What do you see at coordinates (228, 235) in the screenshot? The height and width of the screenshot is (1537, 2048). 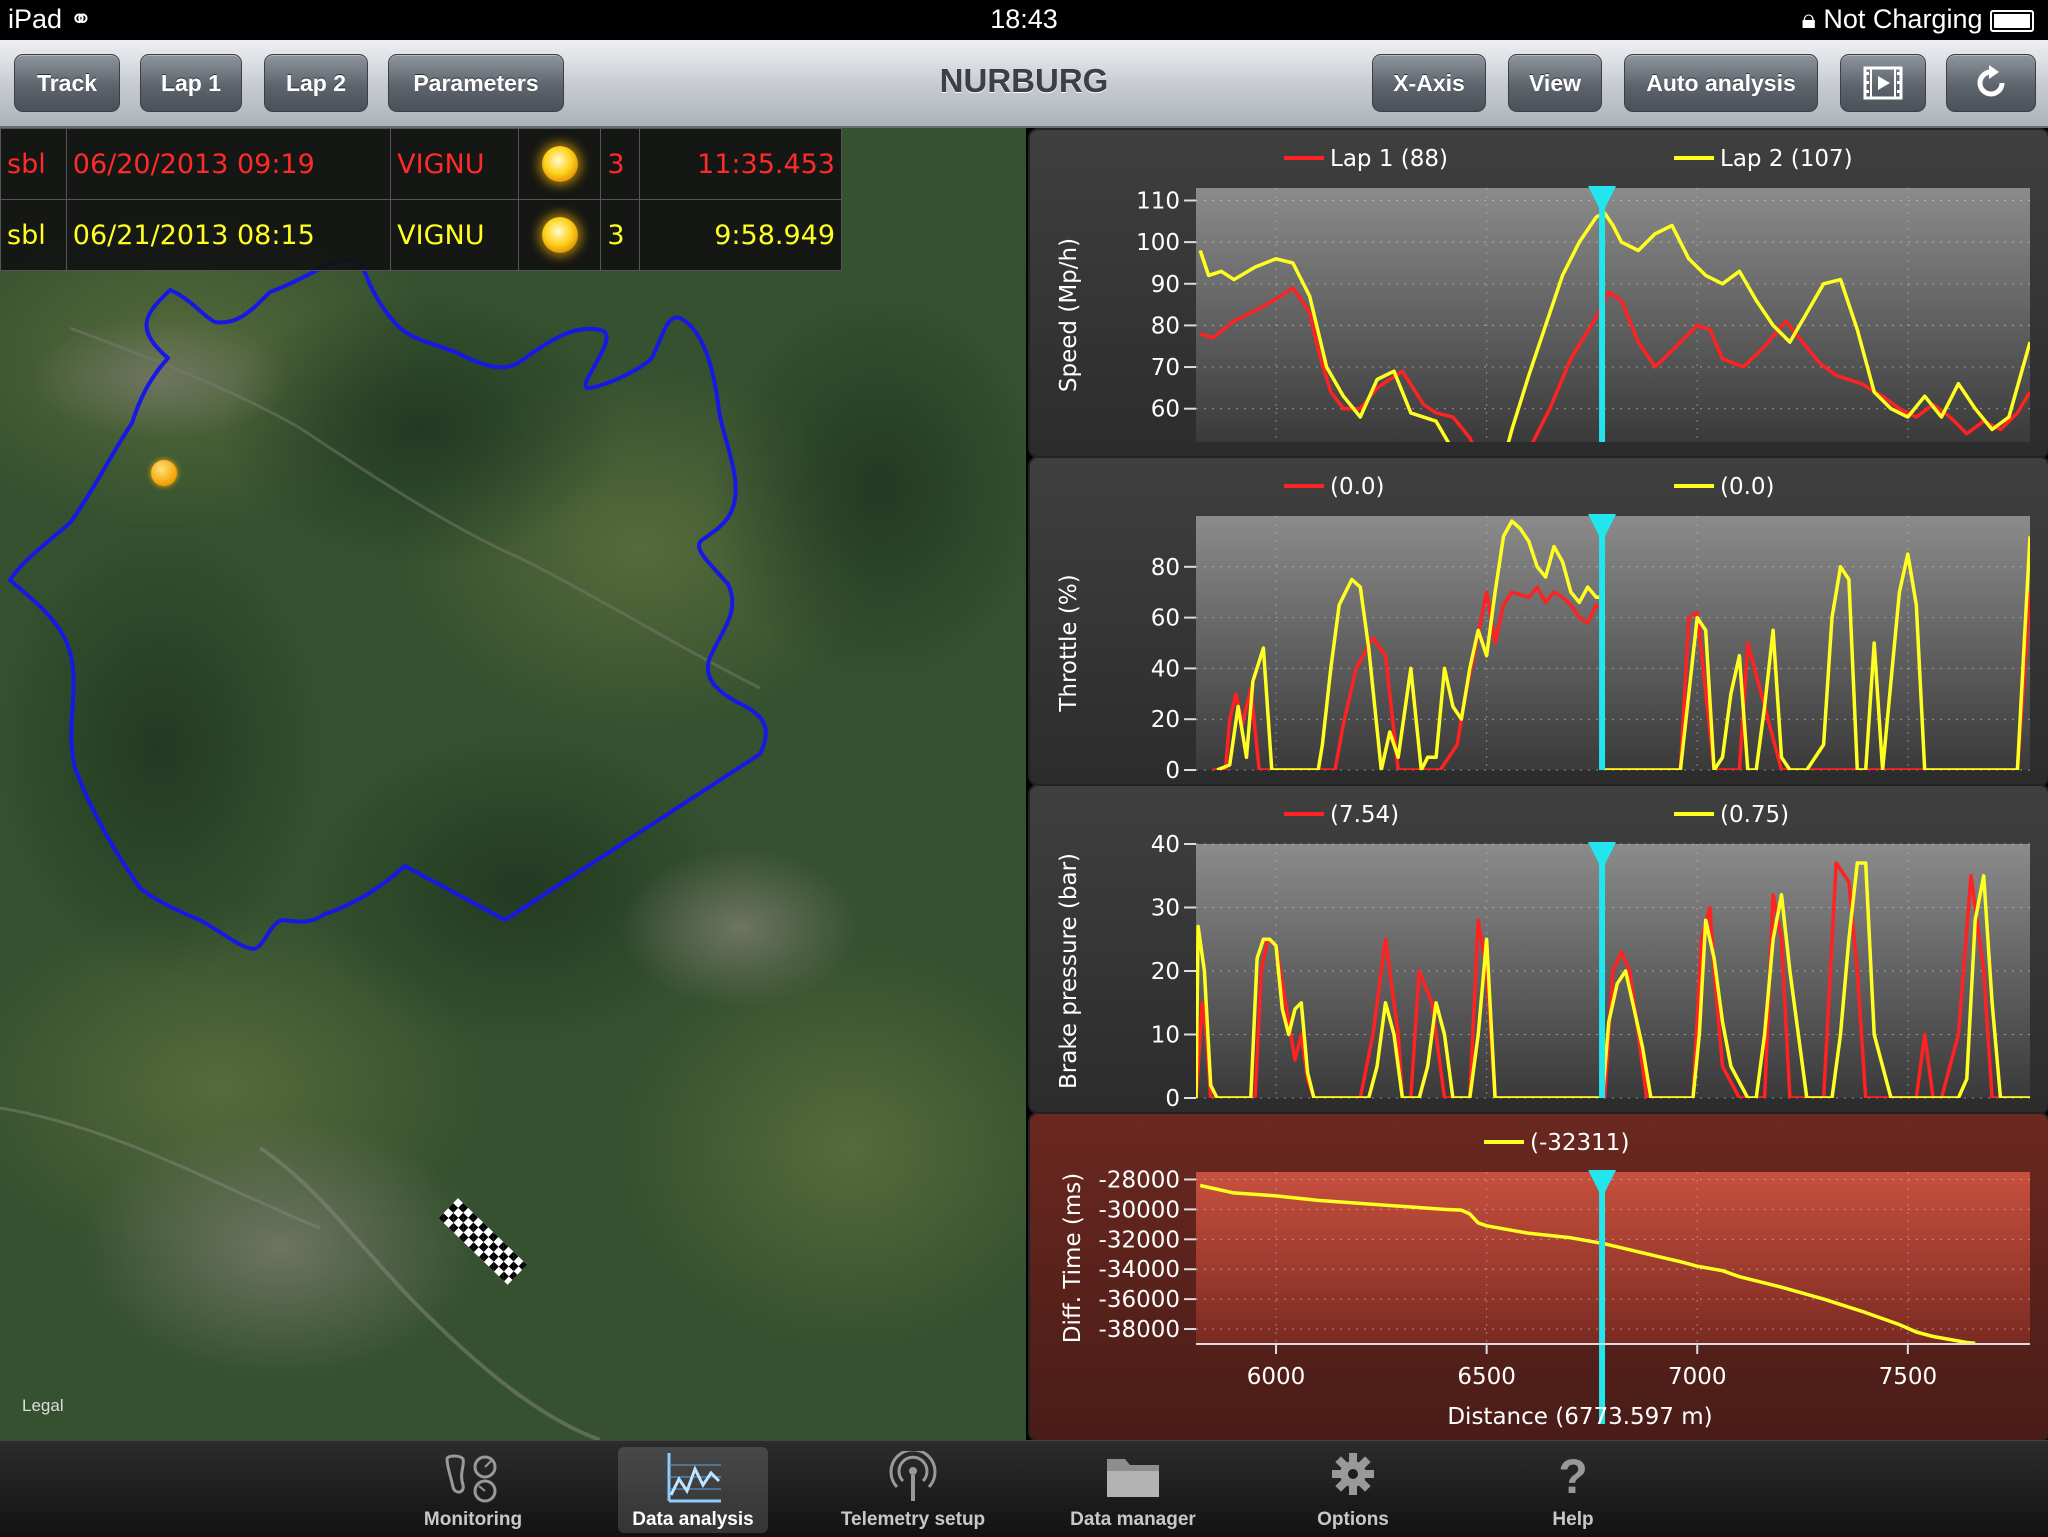 I see `lap-date: 06/21/2013 08:15` at bounding box center [228, 235].